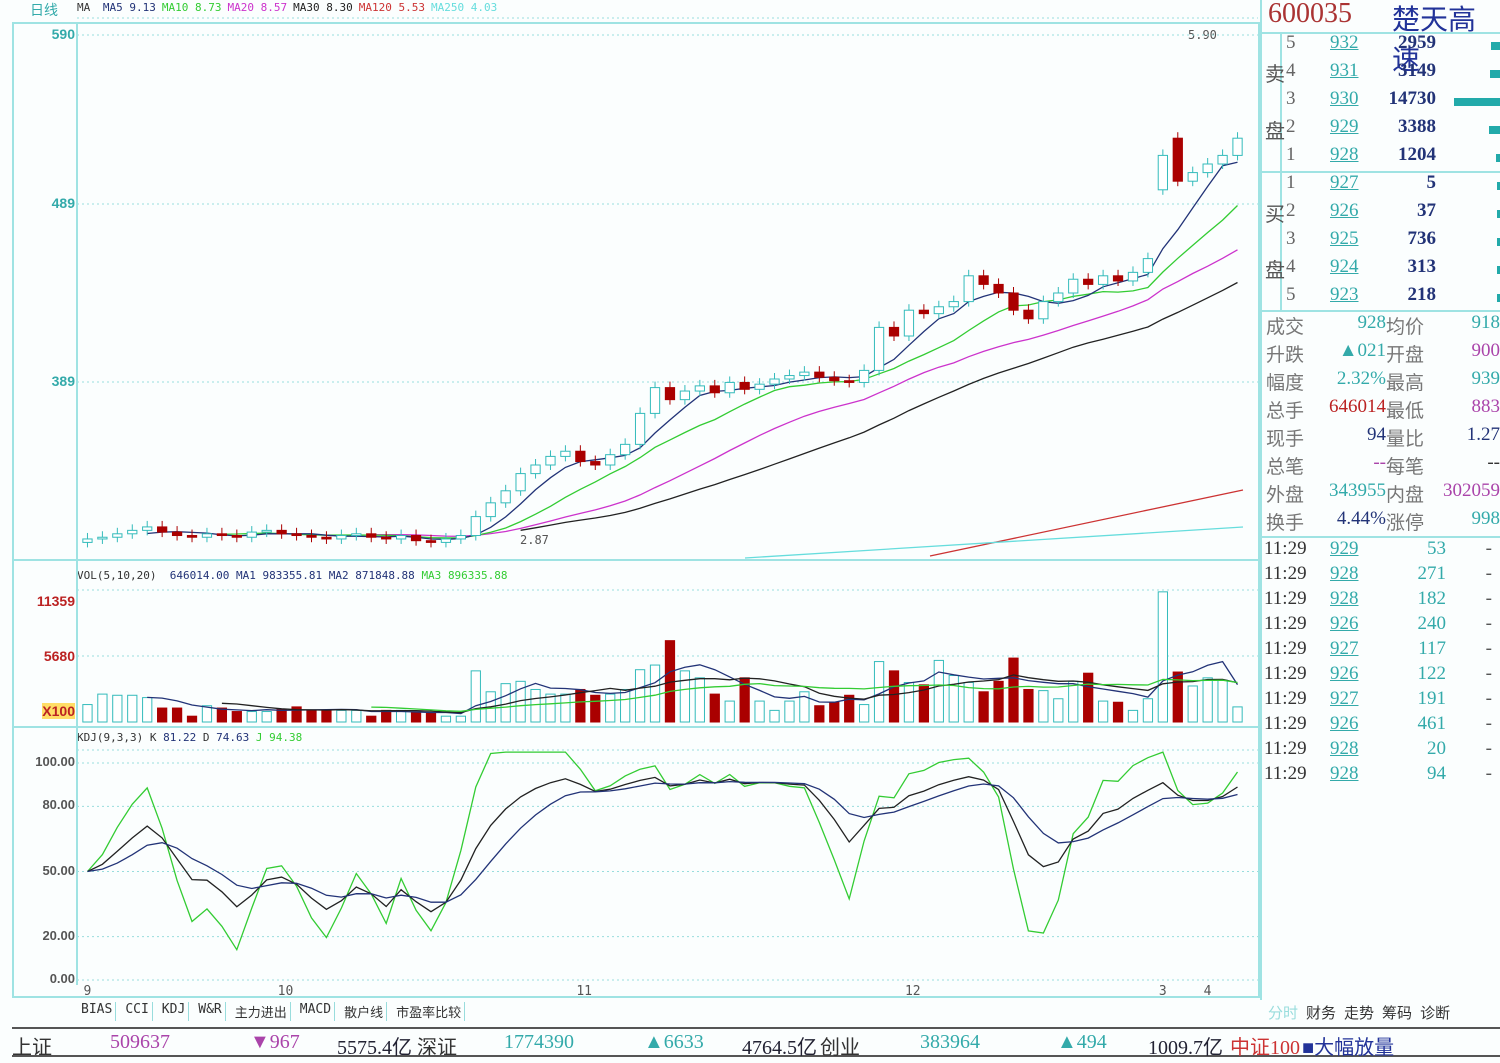 This screenshot has height=1063, width=1500. I want to click on sell-row: 5 932 2959, so click(1381, 46).